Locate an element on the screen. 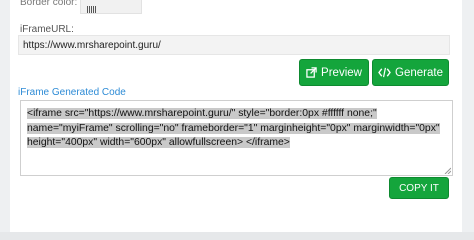 The height and width of the screenshot is (240, 474). external-link-icon is located at coordinates (311, 72).